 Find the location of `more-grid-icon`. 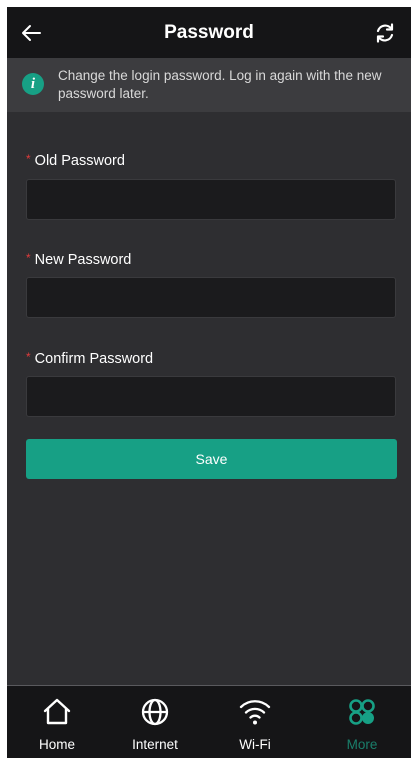

more-grid-icon is located at coordinates (362, 712).